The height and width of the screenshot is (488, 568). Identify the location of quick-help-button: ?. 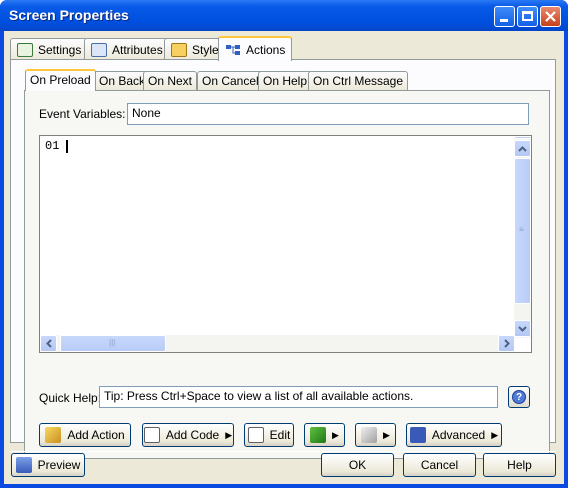
(519, 397).